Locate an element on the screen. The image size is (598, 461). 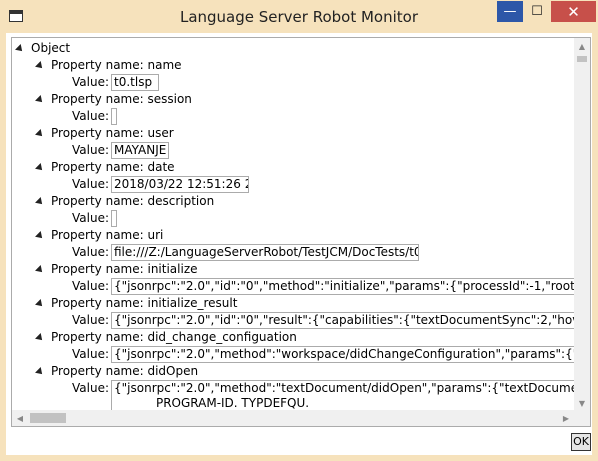
minimize-button: — is located at coordinates (510, 11).